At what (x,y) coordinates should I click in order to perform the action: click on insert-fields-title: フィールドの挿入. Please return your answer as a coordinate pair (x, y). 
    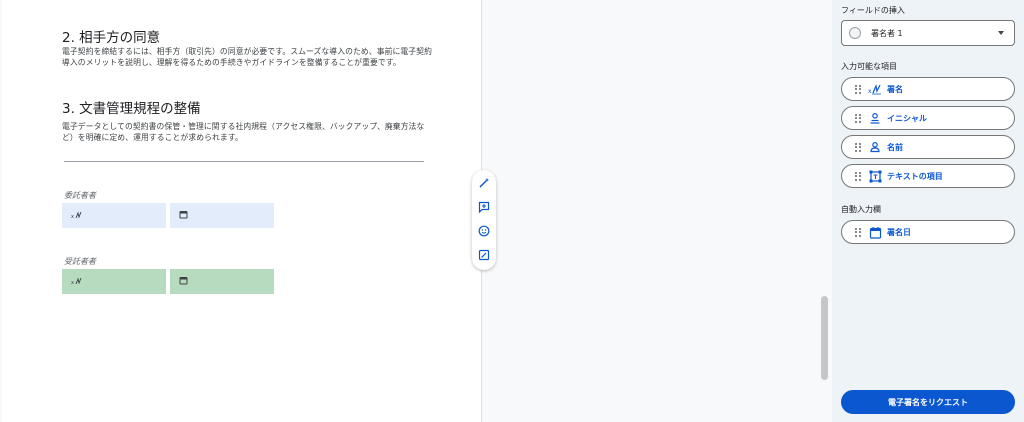
    Looking at the image, I should click on (873, 10).